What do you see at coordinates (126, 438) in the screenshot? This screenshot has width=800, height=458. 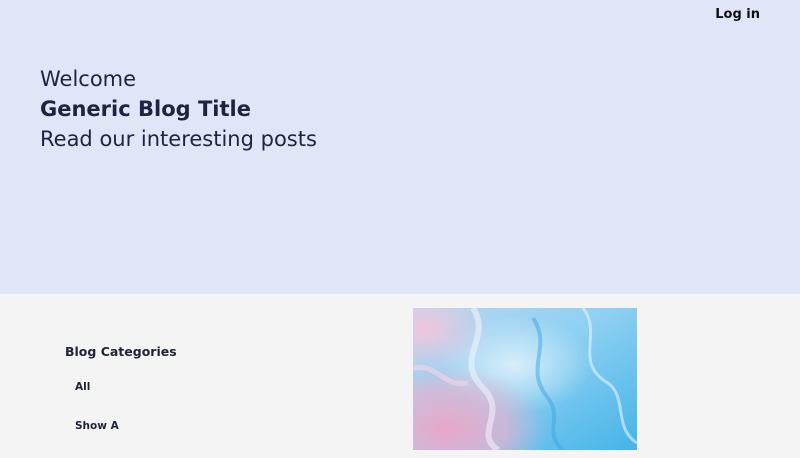 I see `category-item-show-a: Show A` at bounding box center [126, 438].